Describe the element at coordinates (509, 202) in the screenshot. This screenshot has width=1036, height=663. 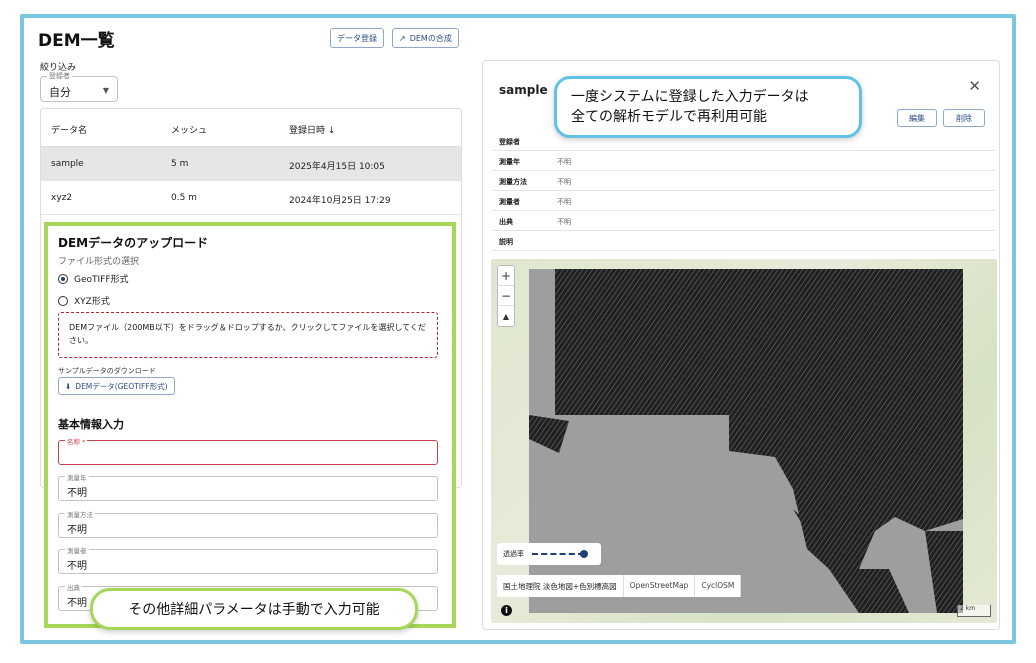
I see `prop-key: 測量者` at that location.